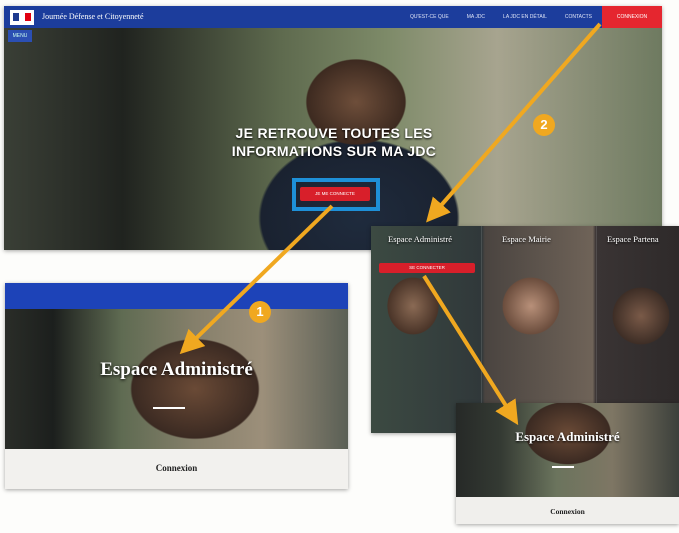  I want to click on espace-partenaire-heading: Espace Partena, so click(633, 239).